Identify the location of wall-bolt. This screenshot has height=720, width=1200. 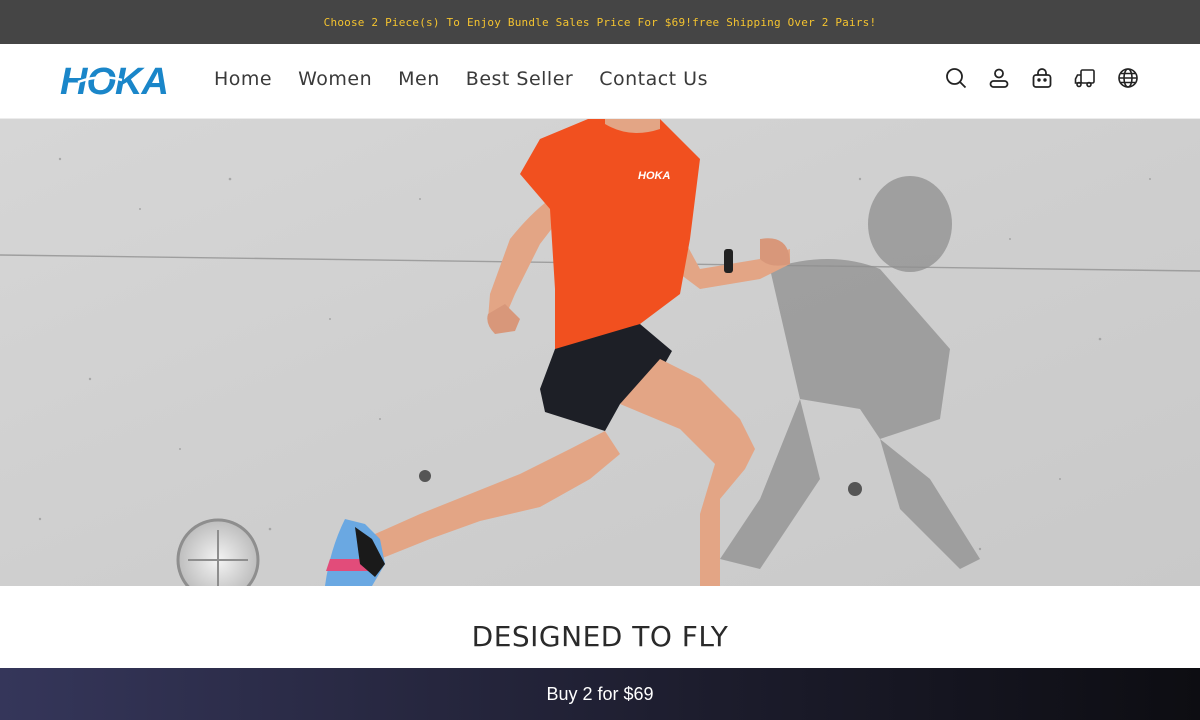
(425, 476).